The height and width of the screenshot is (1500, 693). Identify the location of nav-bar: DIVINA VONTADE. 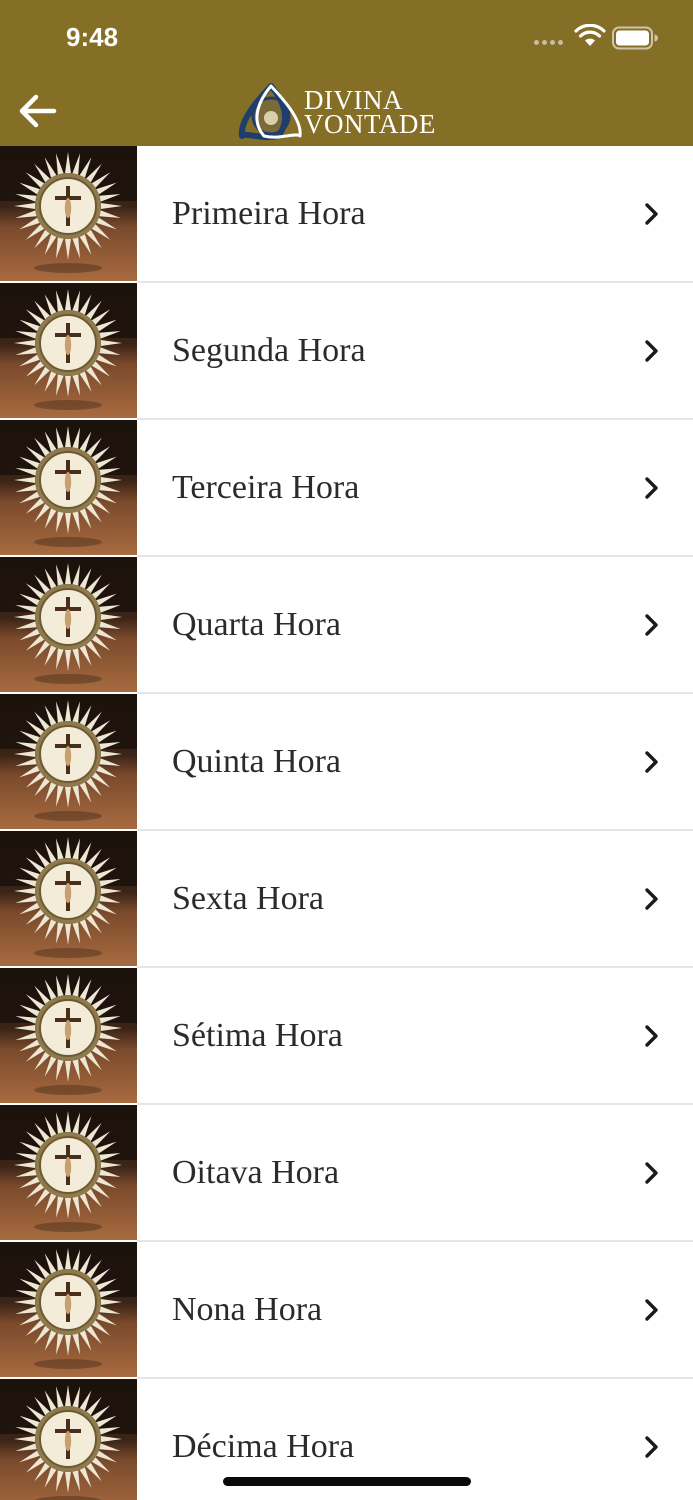
(346, 112).